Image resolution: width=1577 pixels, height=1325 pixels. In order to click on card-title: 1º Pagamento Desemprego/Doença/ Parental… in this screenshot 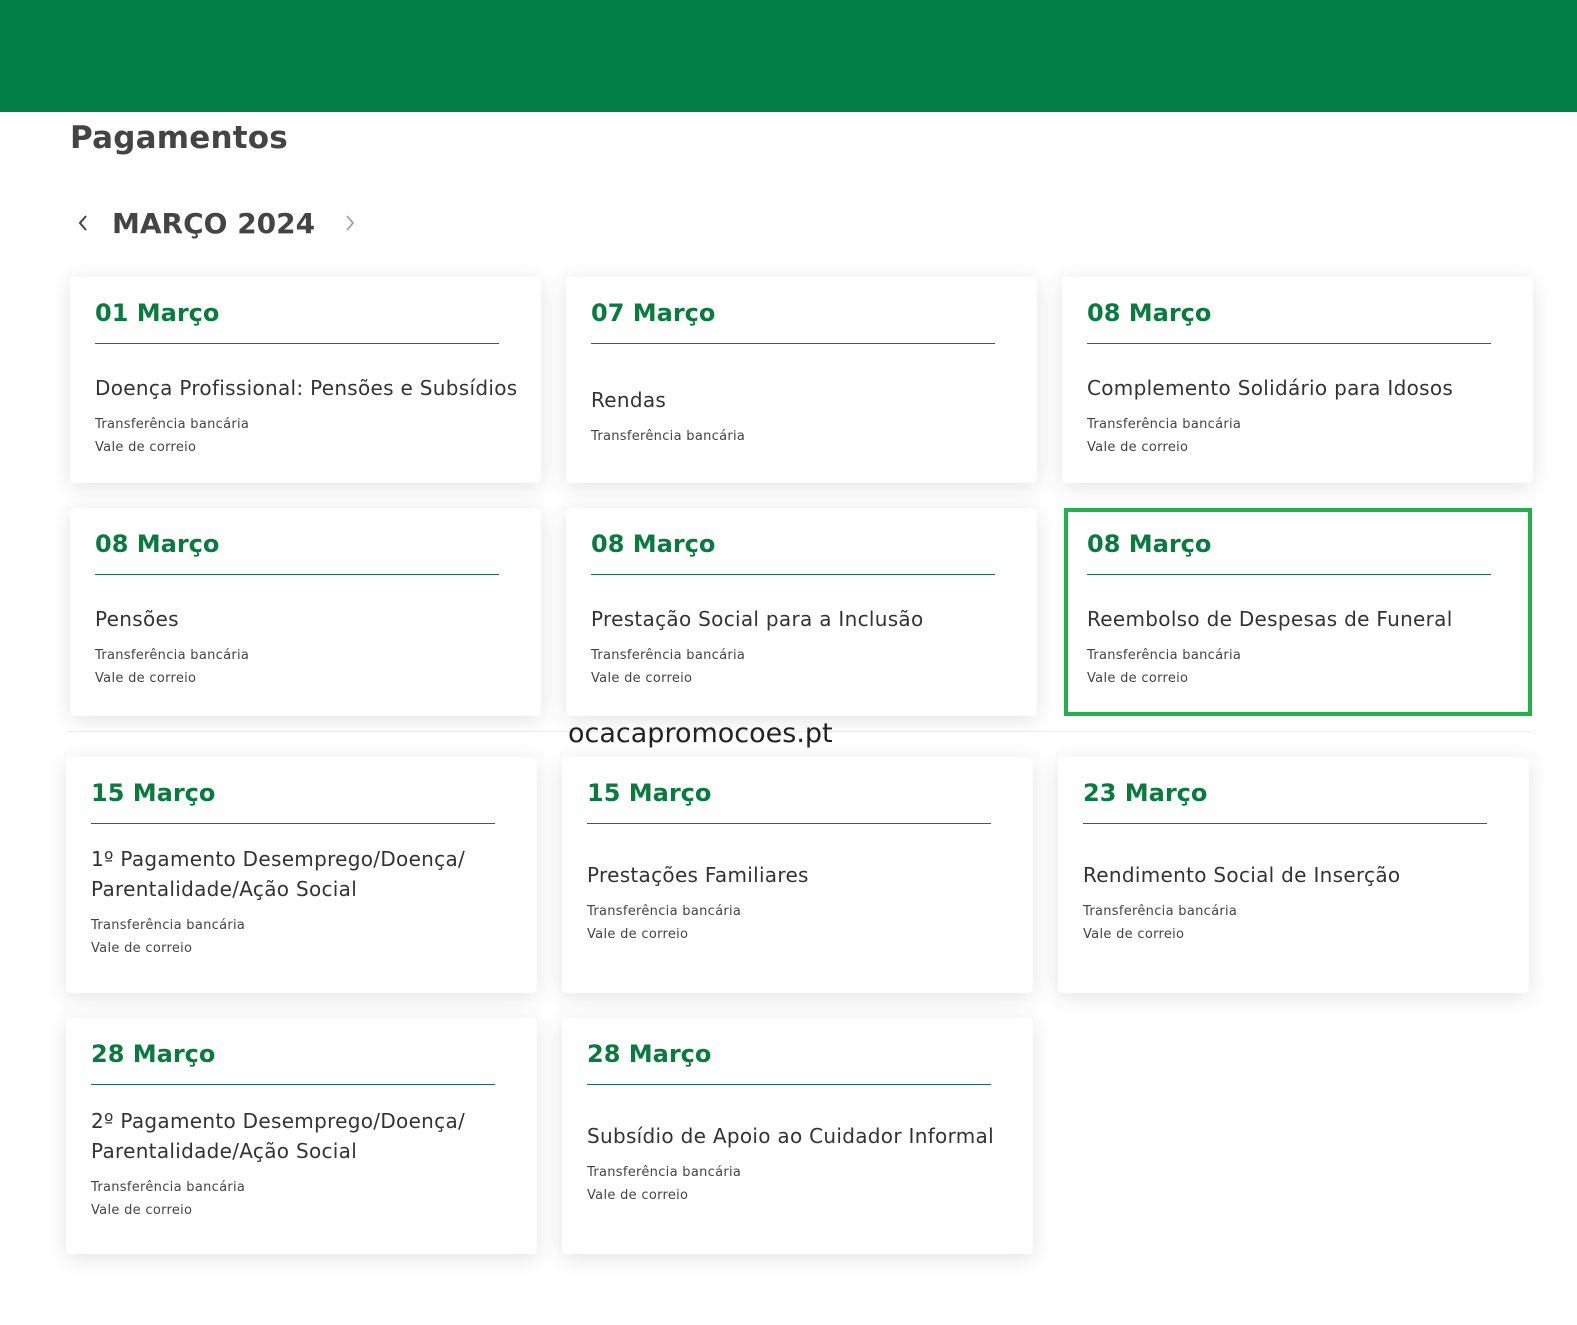, I will do `click(278, 874)`.